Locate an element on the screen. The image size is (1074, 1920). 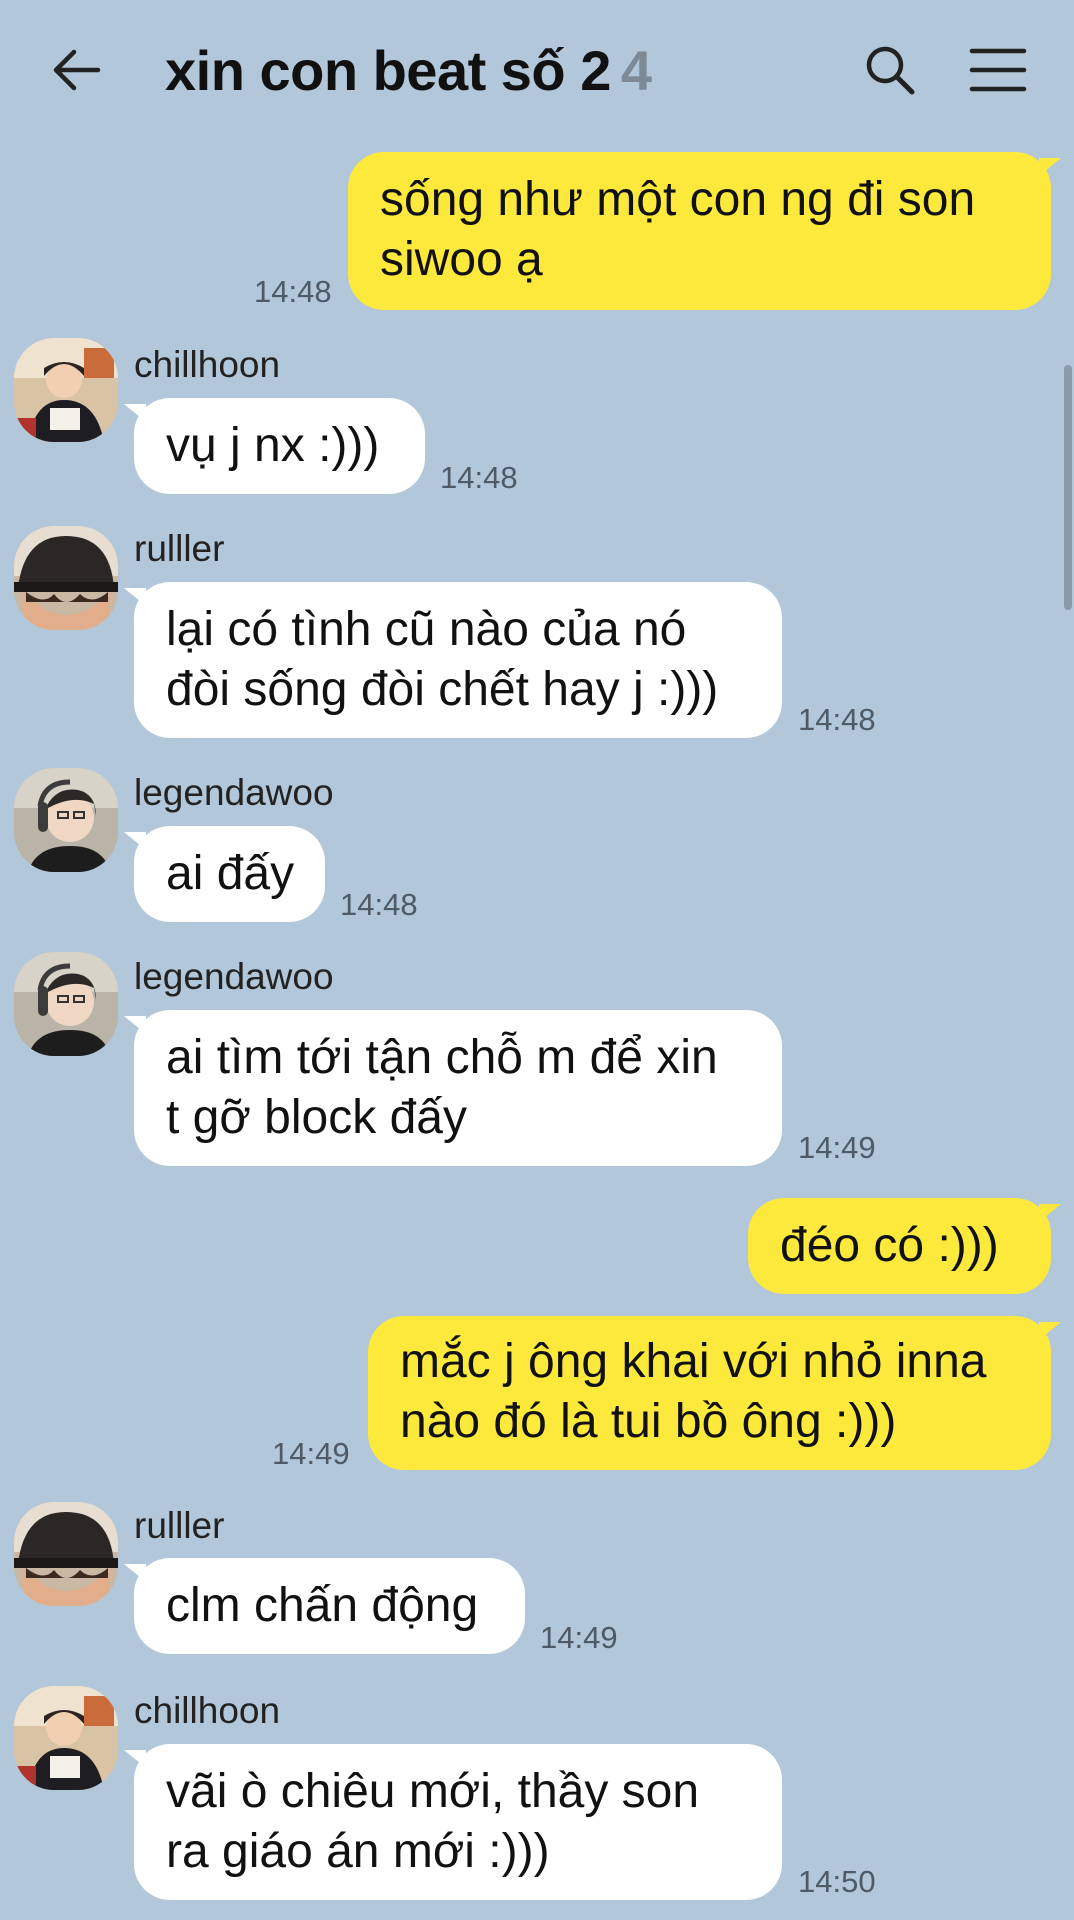
message-text-line: đòi sống đòi chết hay j :))) is located at coordinates (442, 689).